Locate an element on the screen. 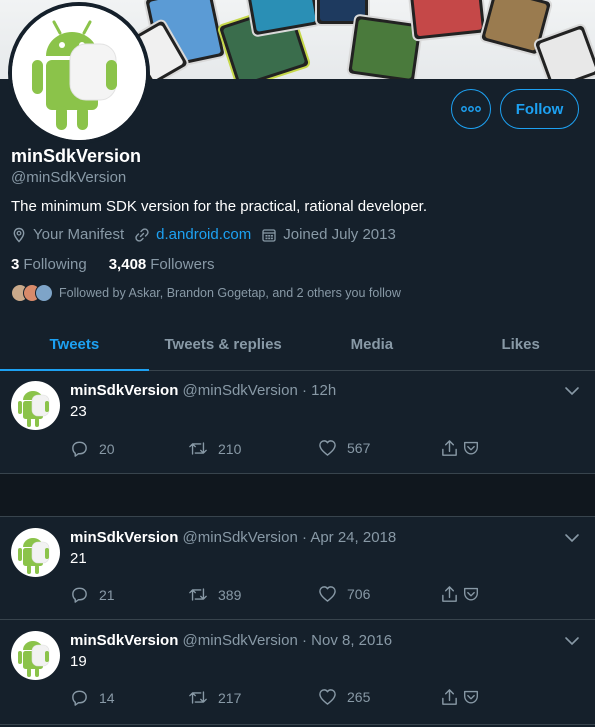  link-icon is located at coordinates (142, 234).